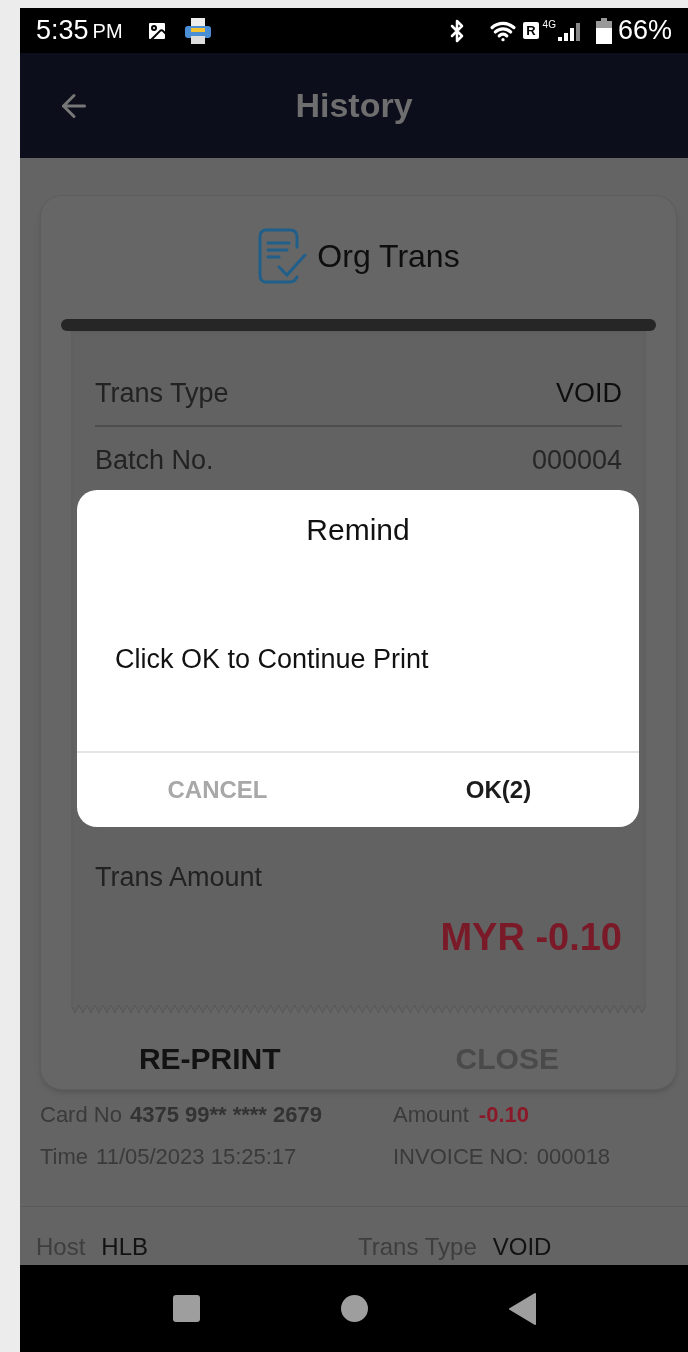 The width and height of the screenshot is (688, 1352). I want to click on roaming-indicator: R, so click(531, 30).